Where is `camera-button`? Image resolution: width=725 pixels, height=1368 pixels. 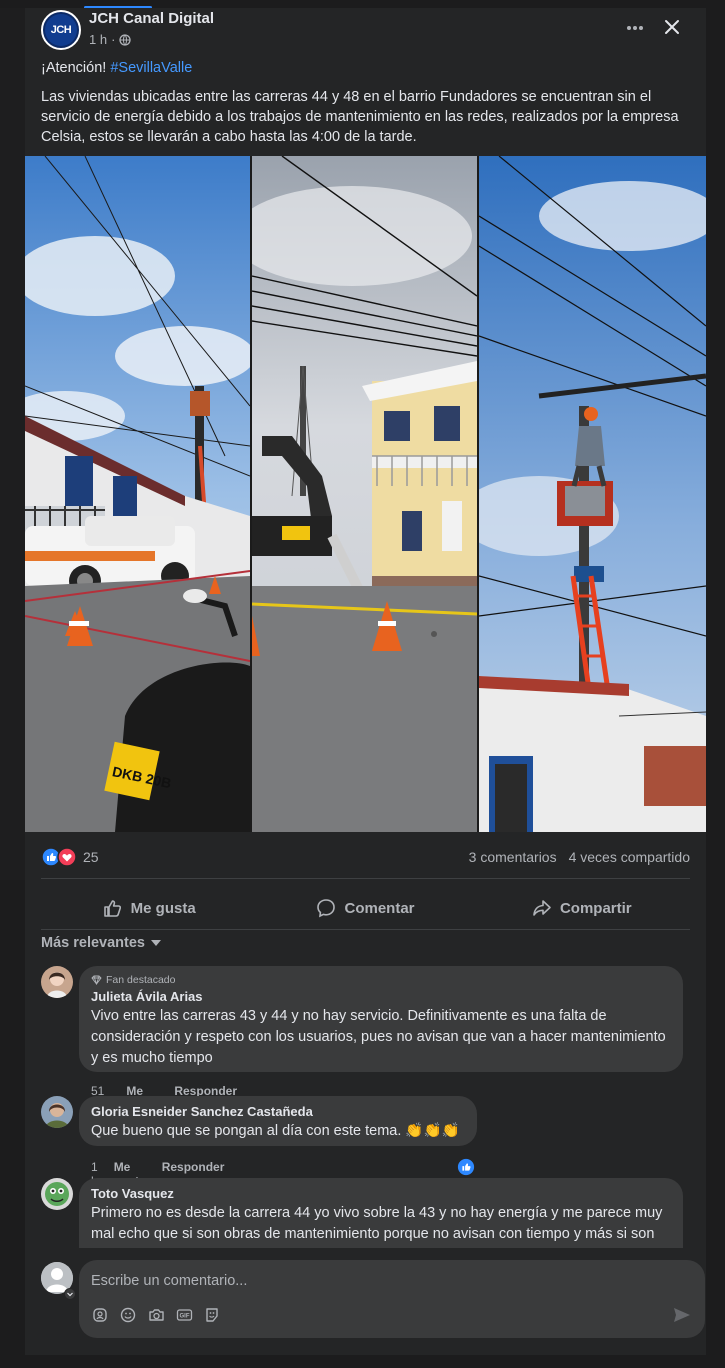 camera-button is located at coordinates (156, 1315).